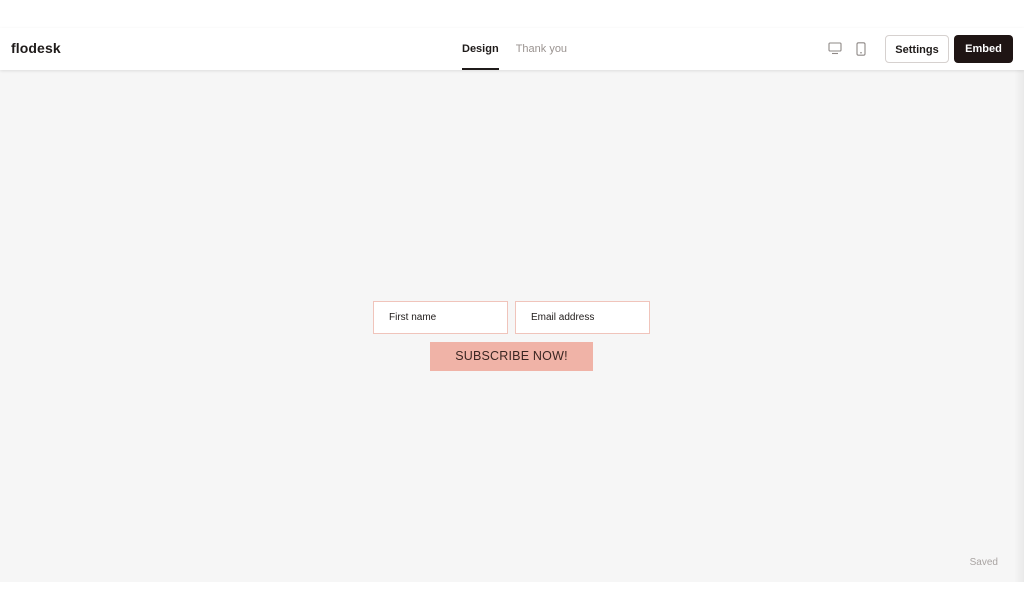 The image size is (1024, 614). Describe the element at coordinates (511, 356) in the screenshot. I see `subscribe-button: SUBSCRIBE NOW!` at that location.